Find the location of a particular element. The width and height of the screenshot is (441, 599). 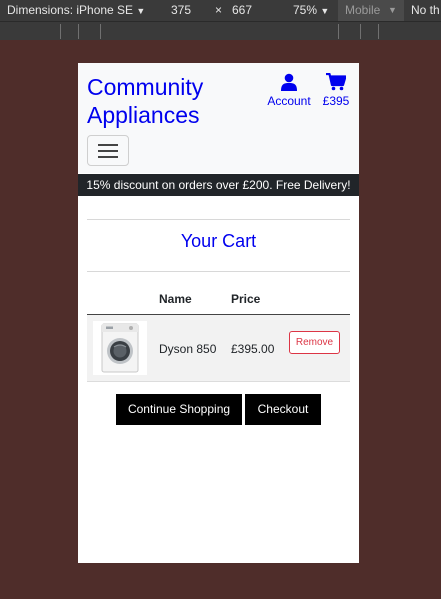

table-row: Dyson 850 £395.00 Remove is located at coordinates (218, 348).